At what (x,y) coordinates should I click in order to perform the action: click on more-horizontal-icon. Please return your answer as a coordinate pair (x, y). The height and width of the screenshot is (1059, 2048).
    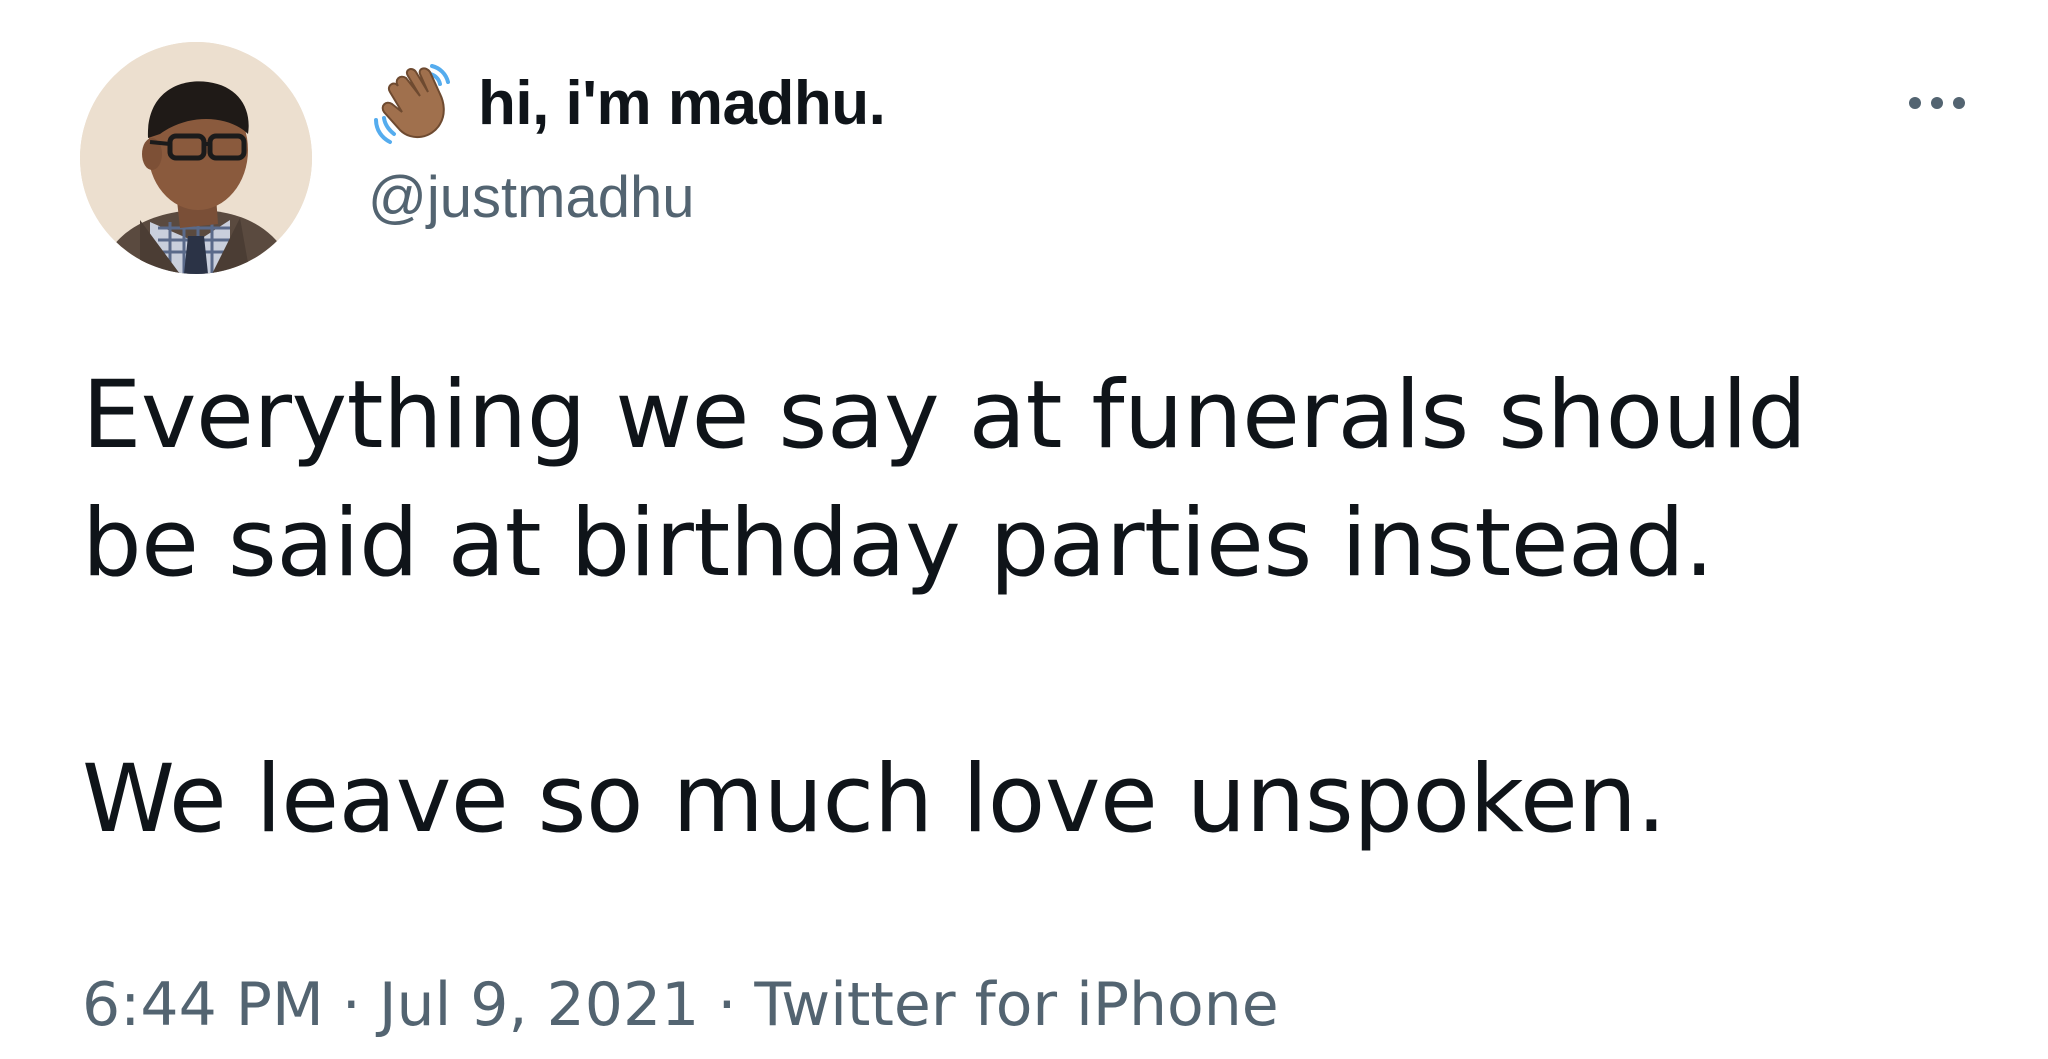
    Looking at the image, I should click on (1937, 103).